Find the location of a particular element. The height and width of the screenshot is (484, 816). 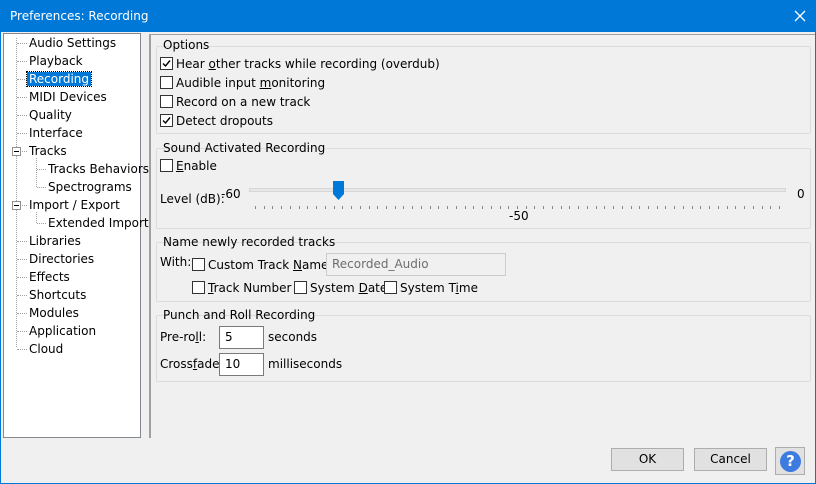

close-button is located at coordinates (800, 16).